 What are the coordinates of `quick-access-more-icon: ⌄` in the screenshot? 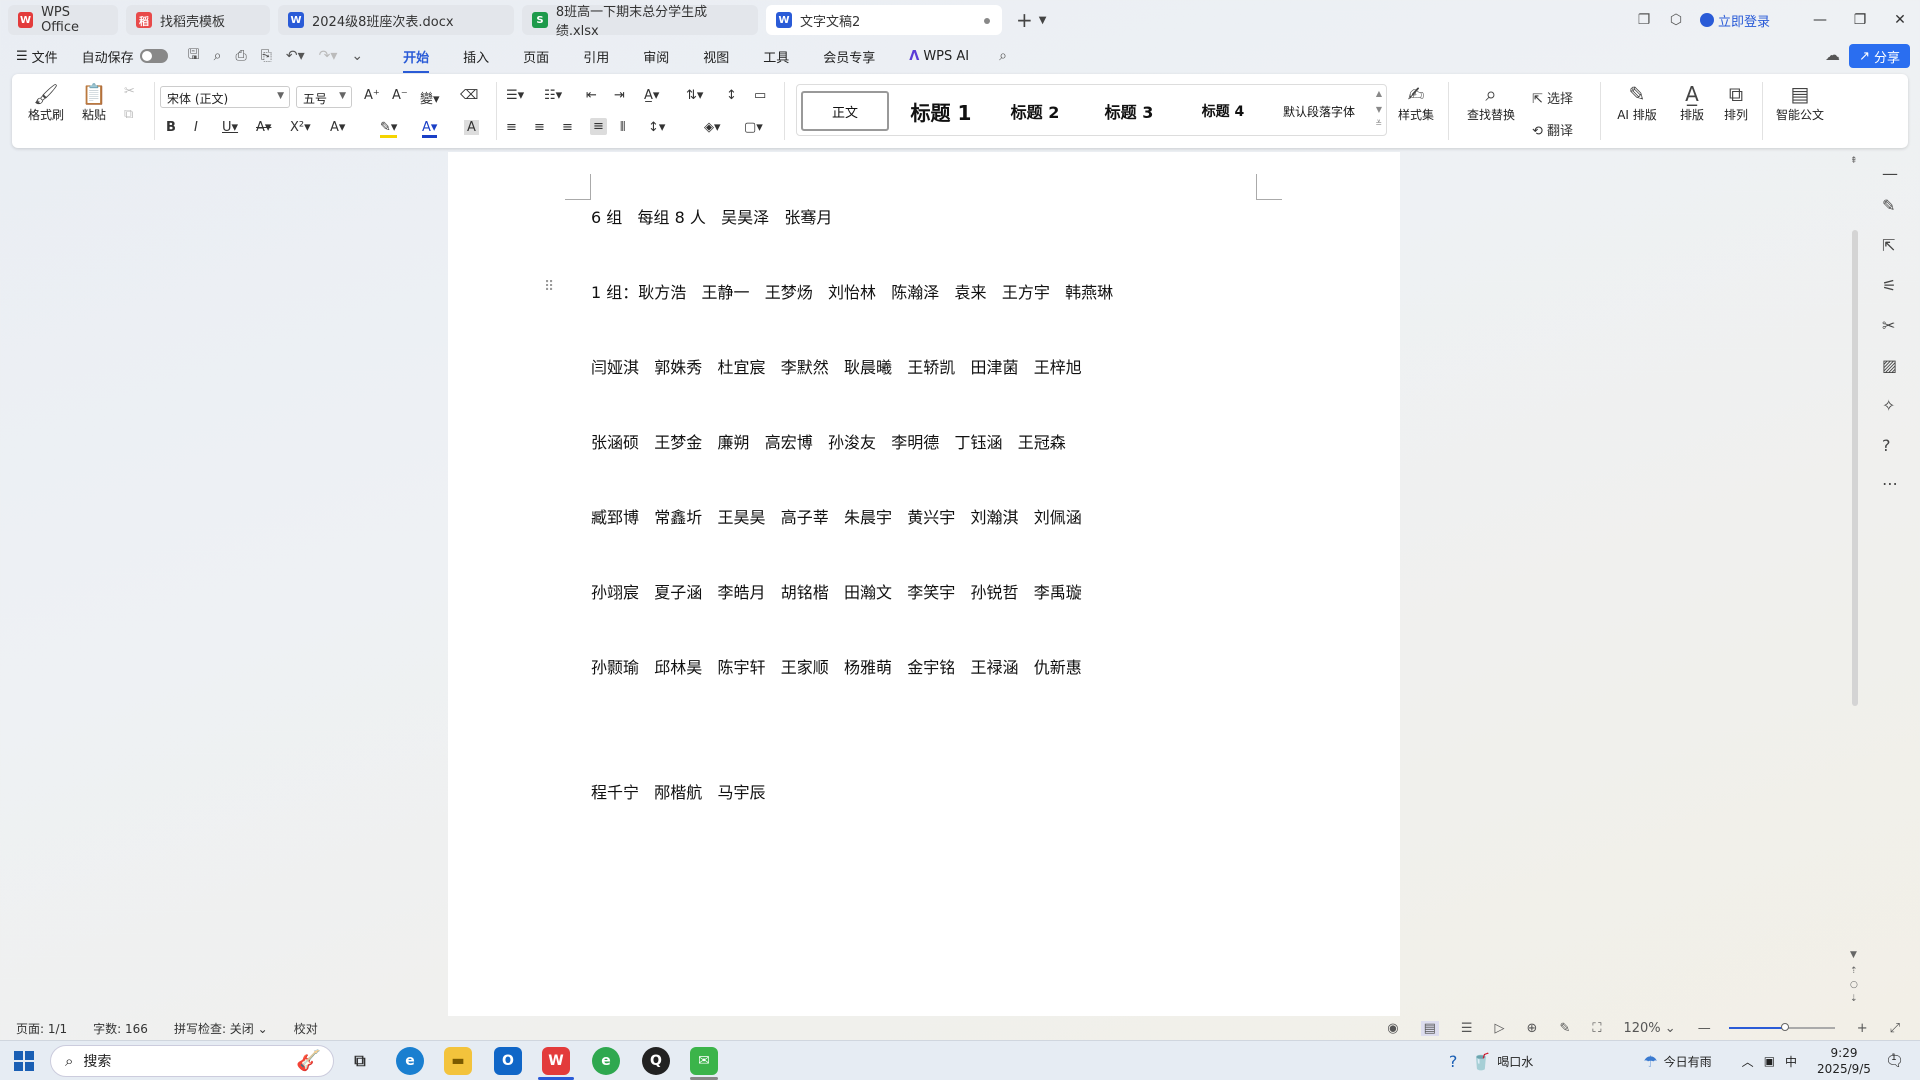 It's located at (357, 56).